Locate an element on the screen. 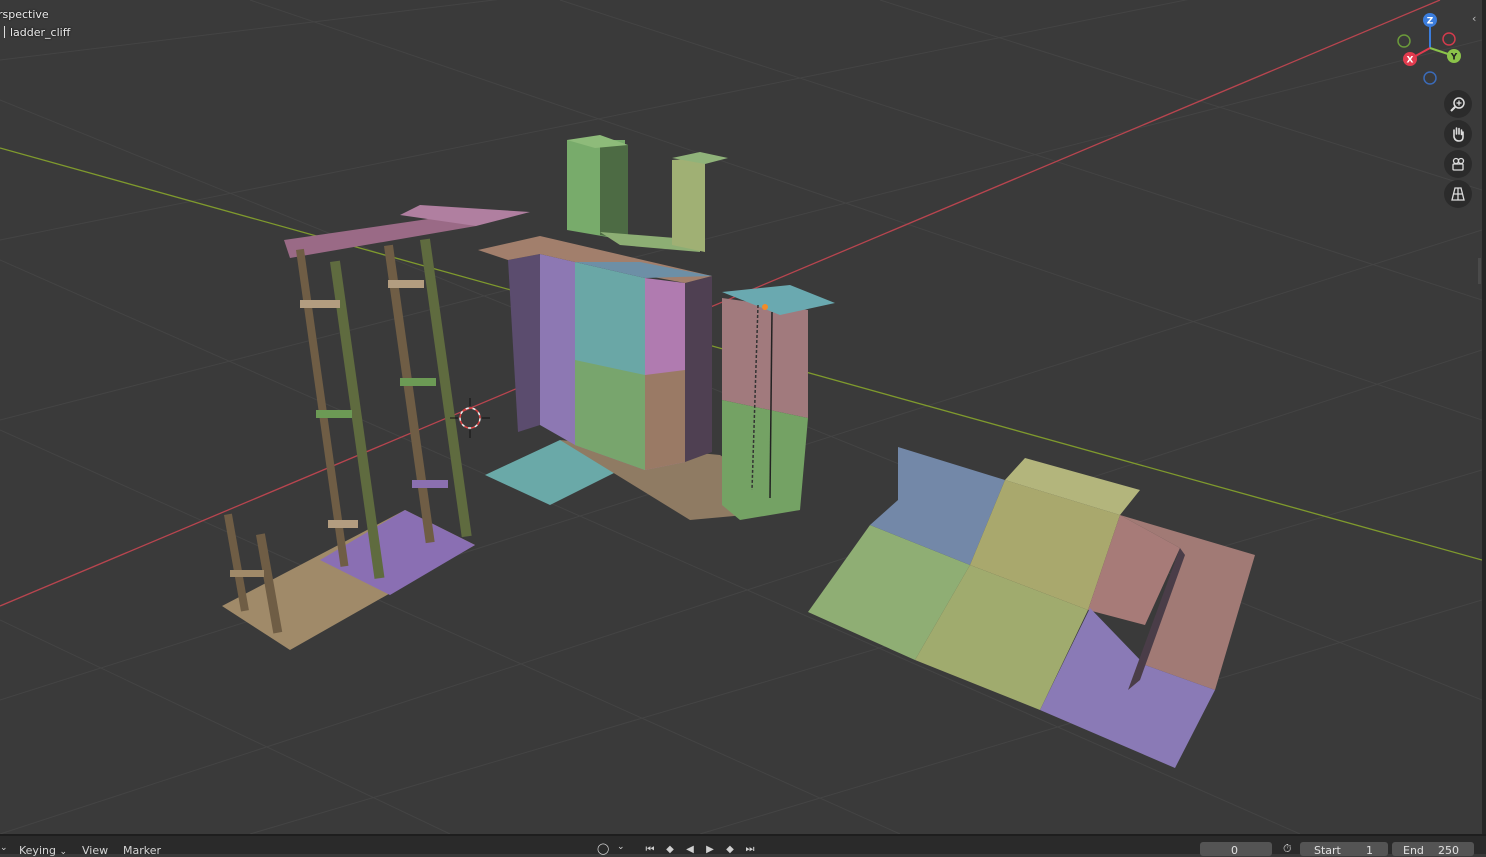  pan-button is located at coordinates (1458, 134).